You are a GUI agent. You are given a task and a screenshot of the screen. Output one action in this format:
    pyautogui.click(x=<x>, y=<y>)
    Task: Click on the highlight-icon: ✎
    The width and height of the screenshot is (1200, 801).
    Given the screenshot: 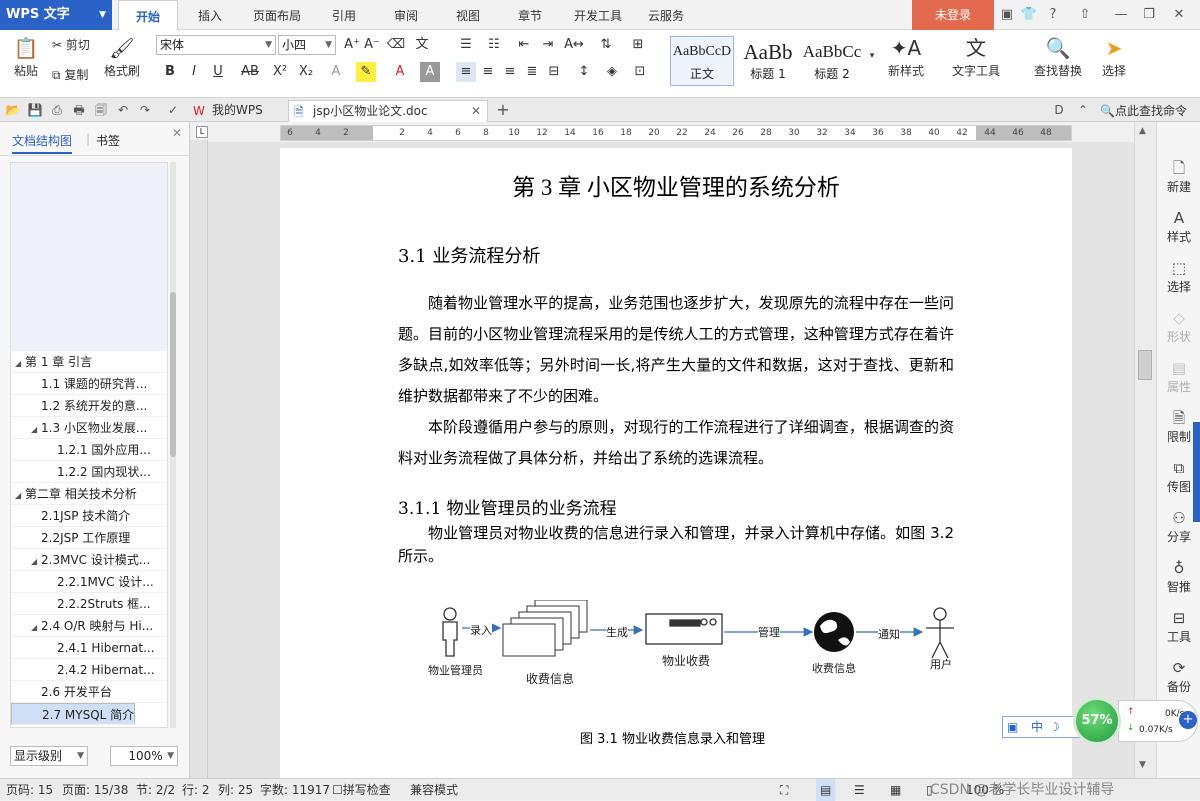 What is the action you would take?
    pyautogui.click(x=366, y=72)
    